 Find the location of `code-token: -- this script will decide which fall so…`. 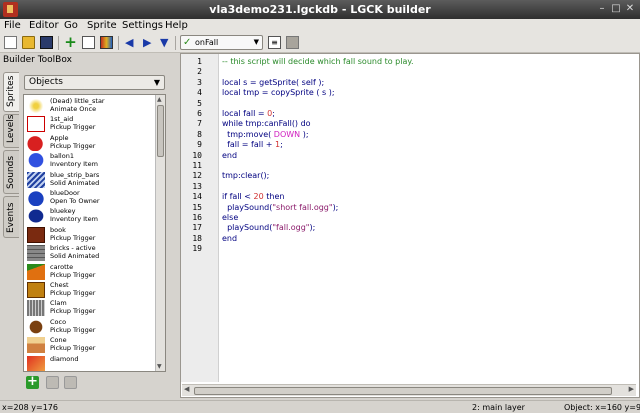

code-token: -- this script will decide which fall so… is located at coordinates (318, 61).